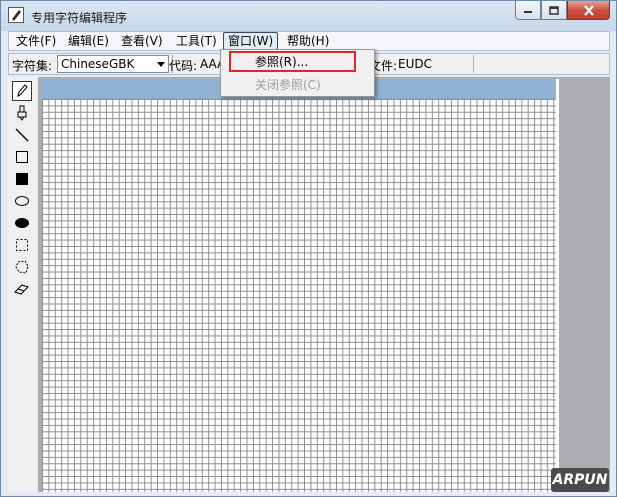 This screenshot has width=617, height=497. I want to click on close-icon, so click(588, 10).